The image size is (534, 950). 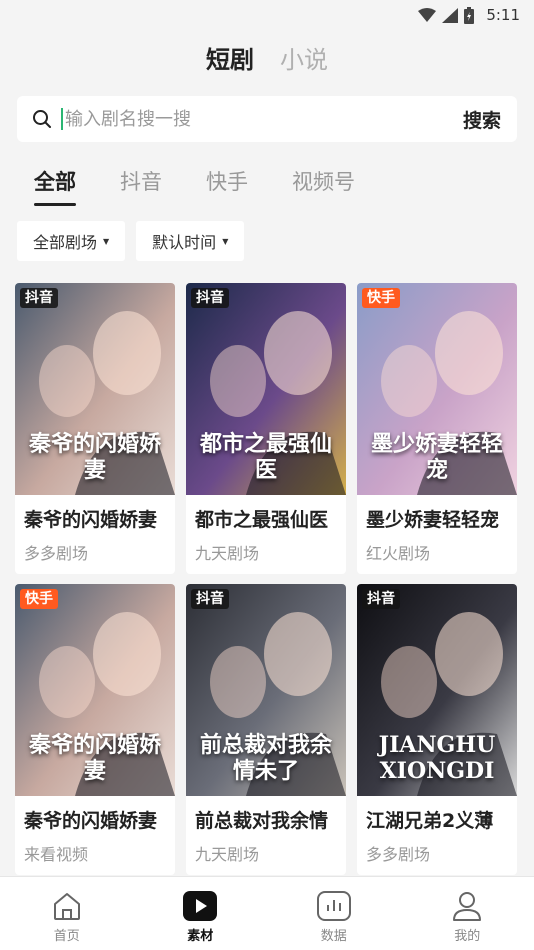 What do you see at coordinates (267, 57) in the screenshot?
I see `top-tabs: 短剧 小说` at bounding box center [267, 57].